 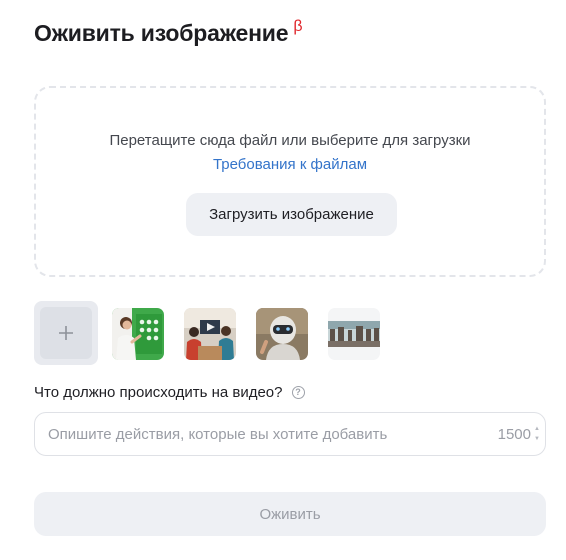 I want to click on plus-icon, so click(x=66, y=333).